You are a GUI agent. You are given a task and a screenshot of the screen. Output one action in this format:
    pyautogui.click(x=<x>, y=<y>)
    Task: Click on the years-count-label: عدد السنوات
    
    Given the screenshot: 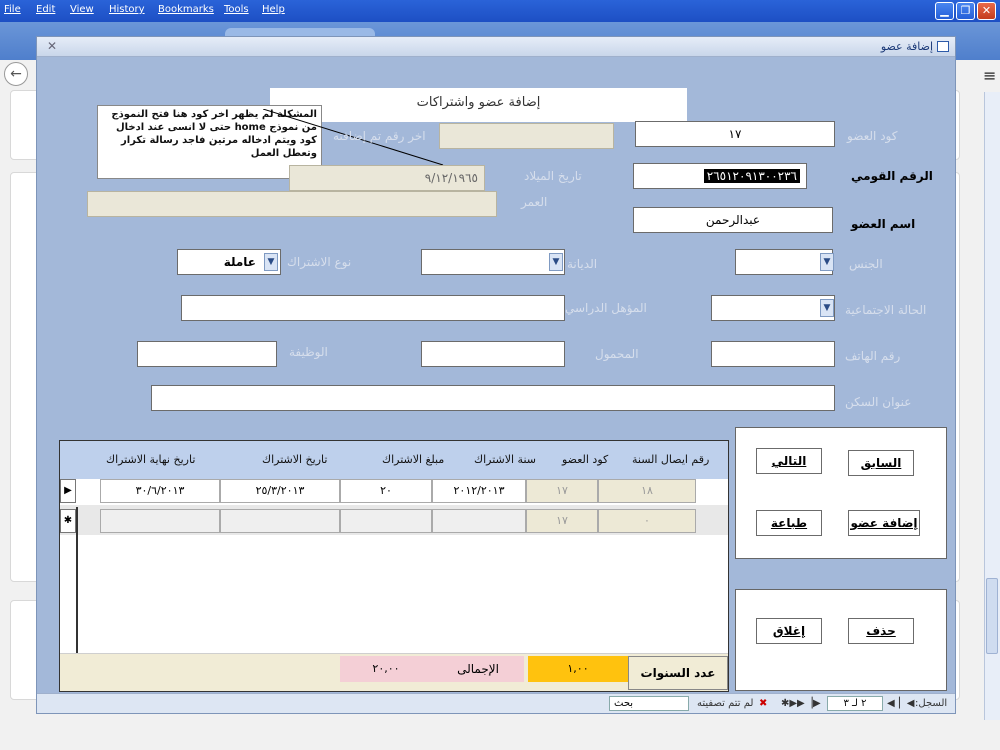 What is the action you would take?
    pyautogui.click(x=678, y=673)
    